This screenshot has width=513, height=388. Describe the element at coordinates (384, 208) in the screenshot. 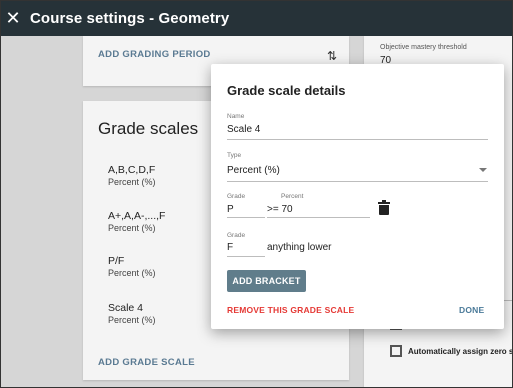

I see `trash-icon` at that location.